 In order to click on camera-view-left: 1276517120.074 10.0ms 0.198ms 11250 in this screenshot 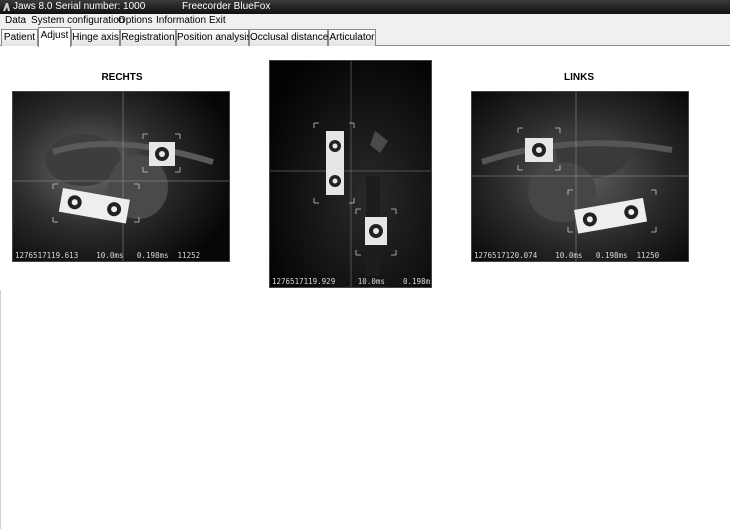, I will do `click(580, 176)`.